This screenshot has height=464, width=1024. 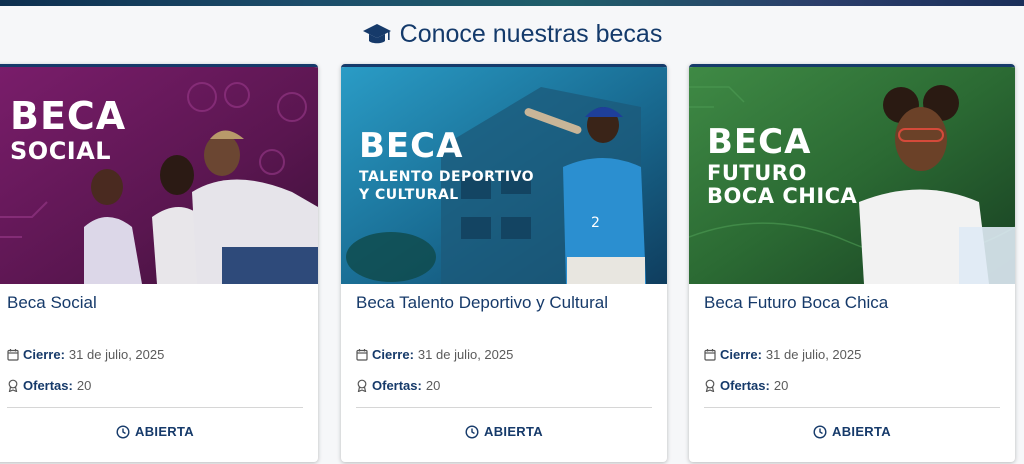 What do you see at coordinates (531, 34) in the screenshot?
I see `section-title-text: Conoce nuestras becas` at bounding box center [531, 34].